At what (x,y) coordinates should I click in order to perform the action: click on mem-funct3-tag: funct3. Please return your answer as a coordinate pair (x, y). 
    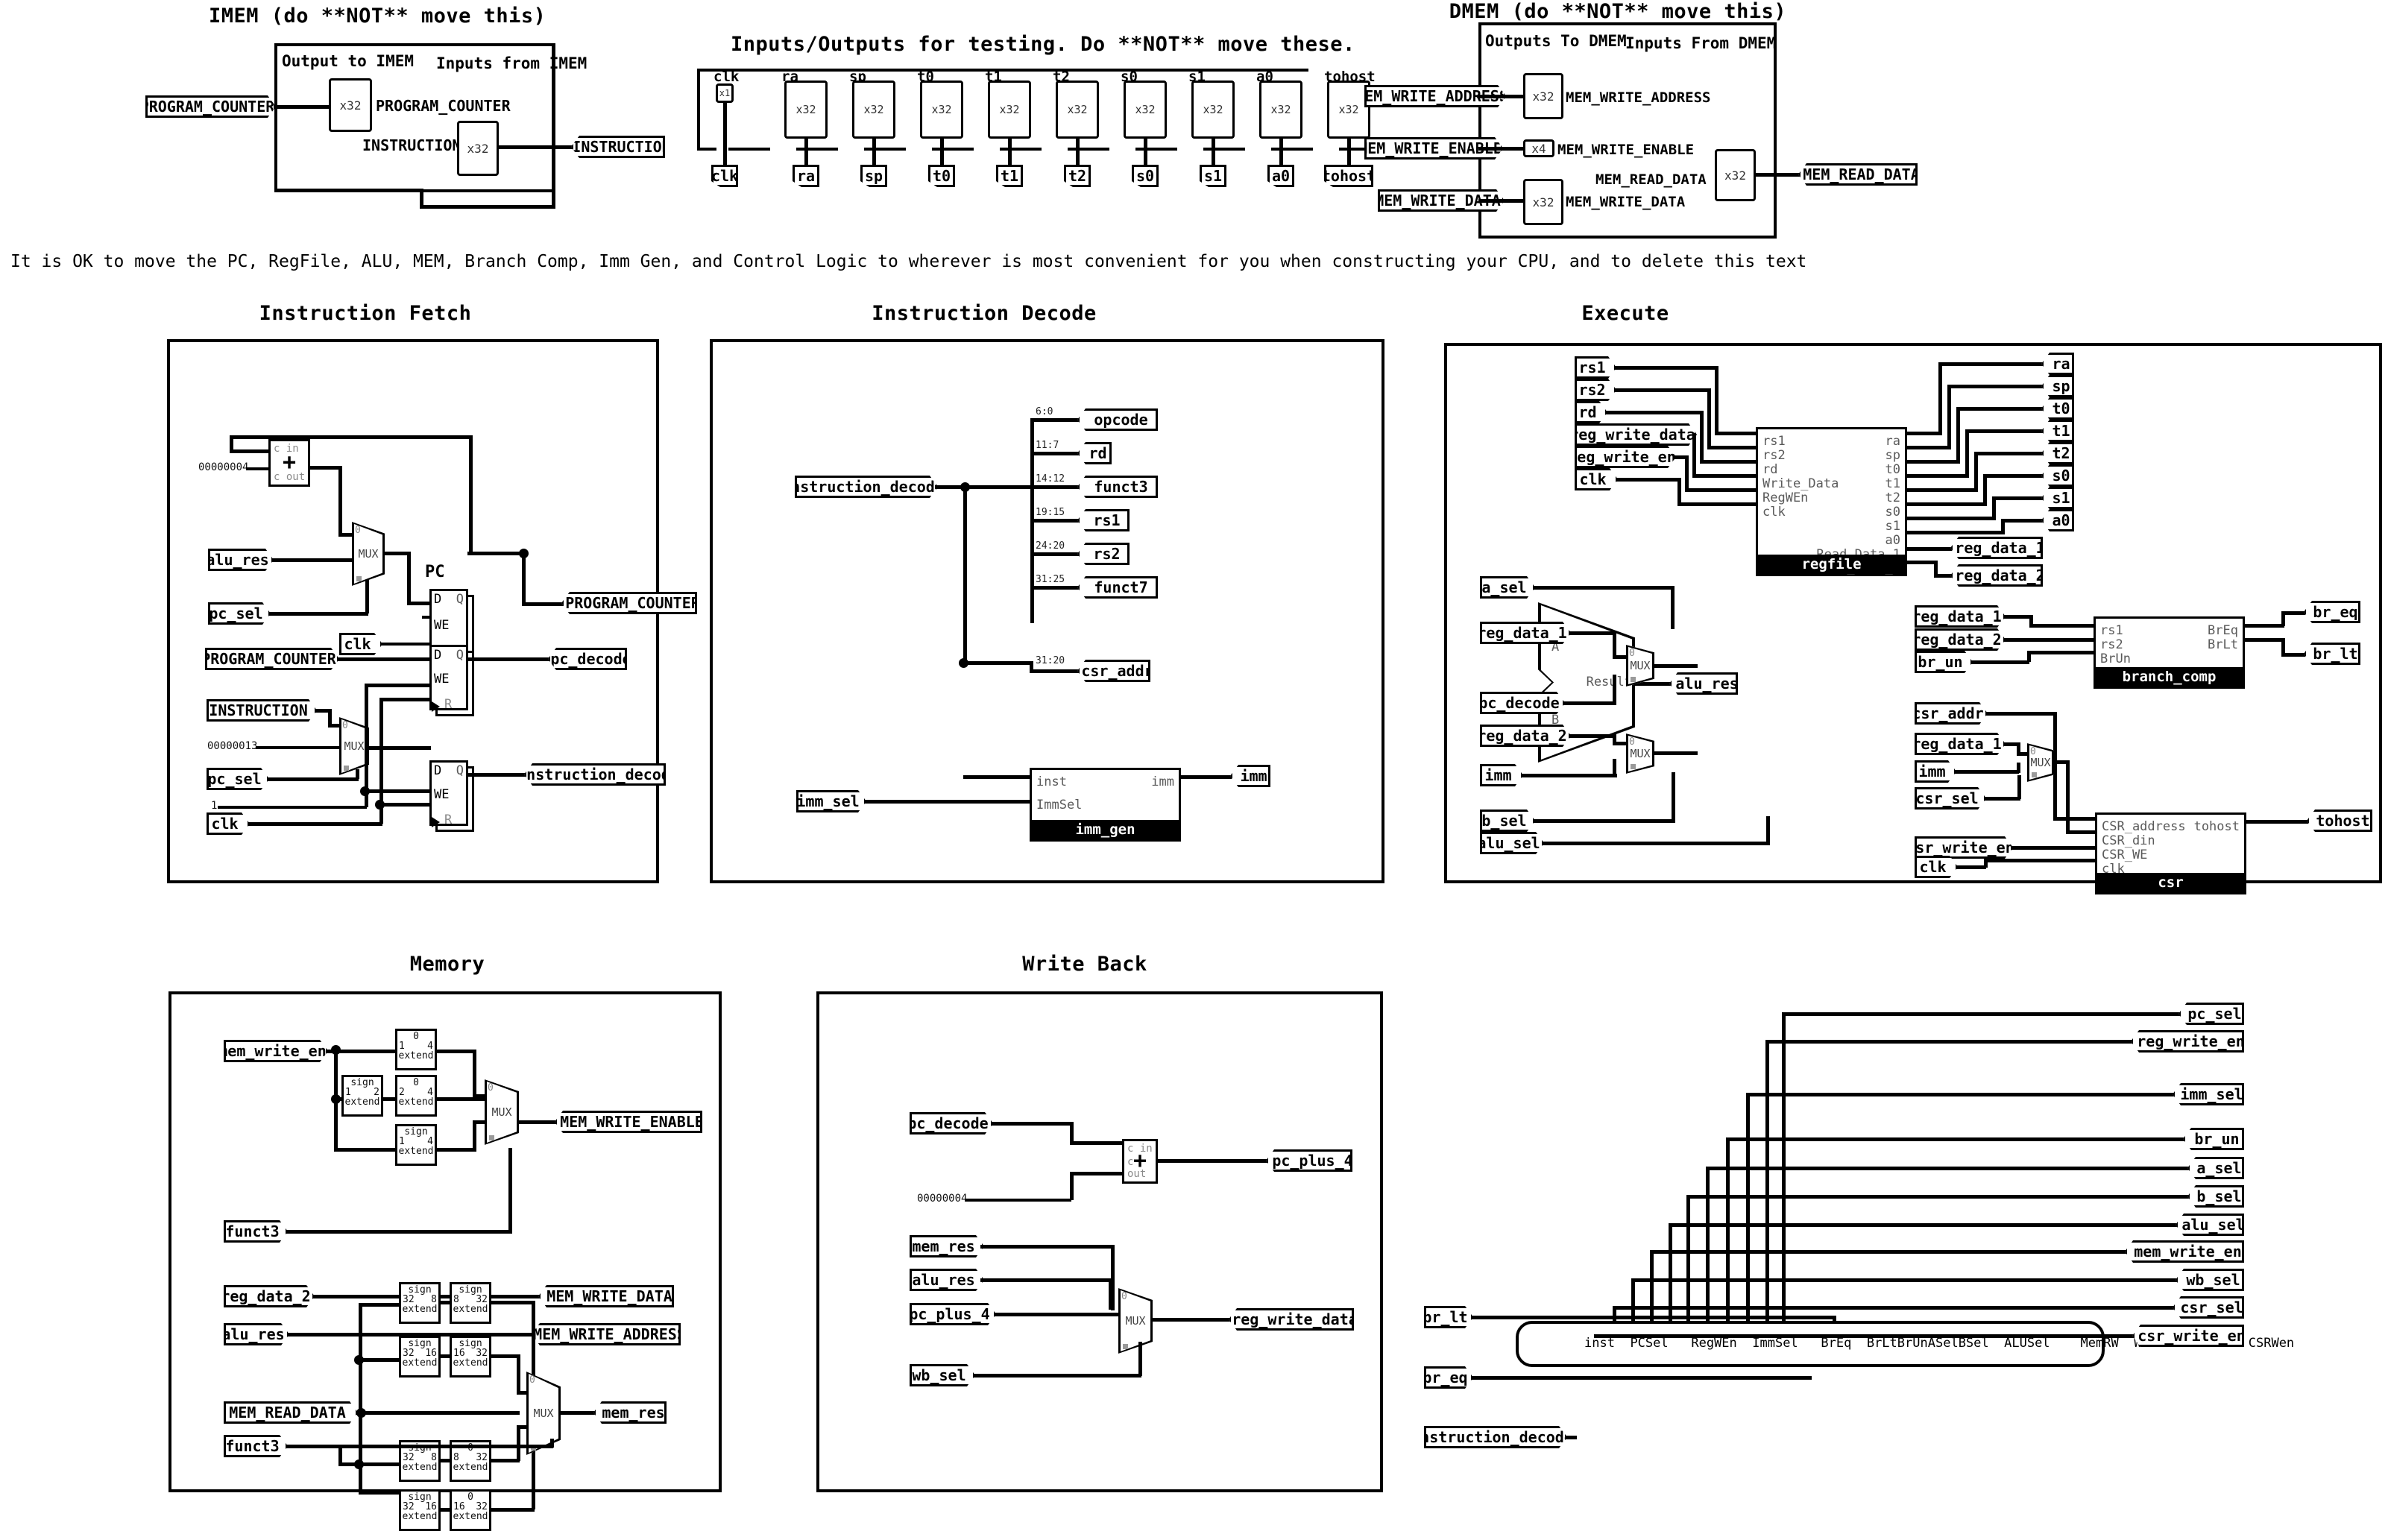
    Looking at the image, I should click on (256, 1231).